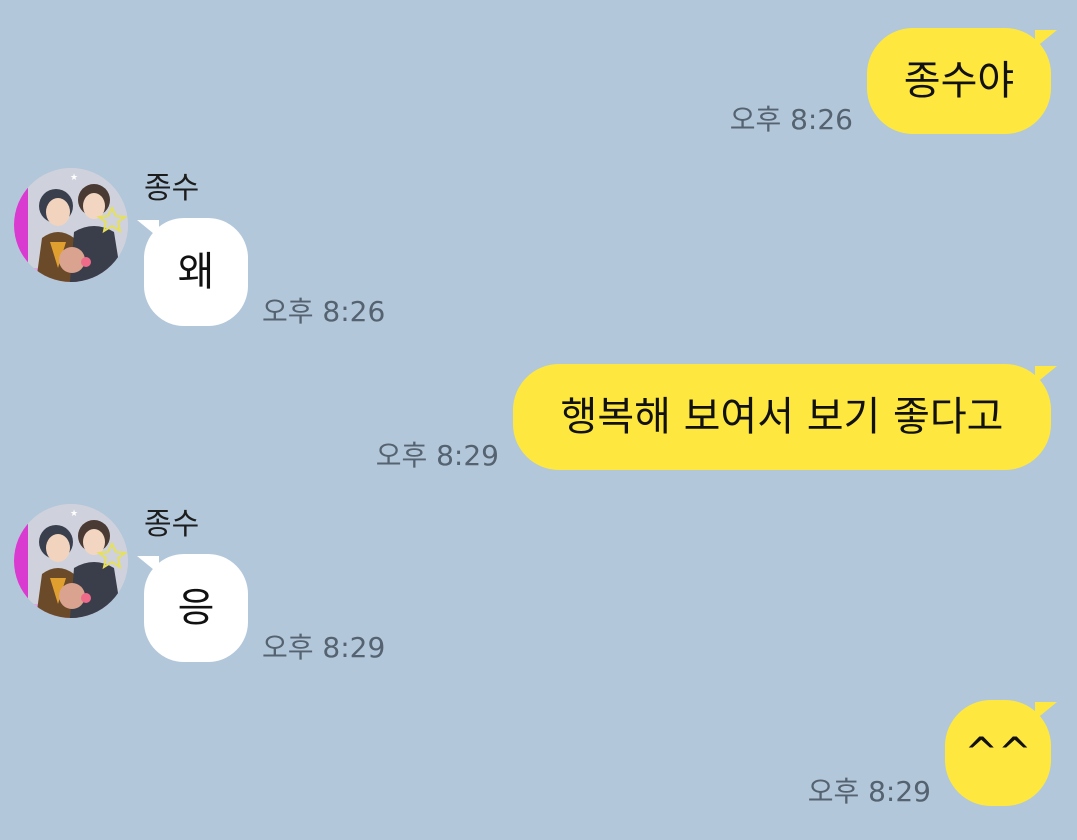  I want to click on message-bubble-outgoing: 종수야, so click(959, 81).